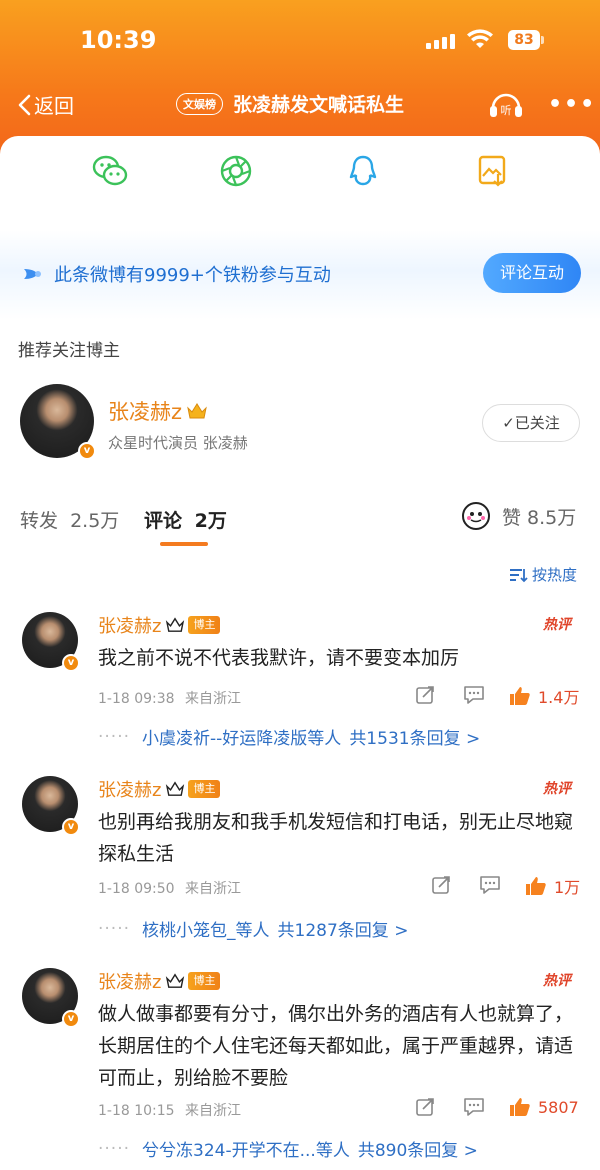 The width and height of the screenshot is (600, 1170). I want to click on sort-label: 按热度, so click(555, 575).